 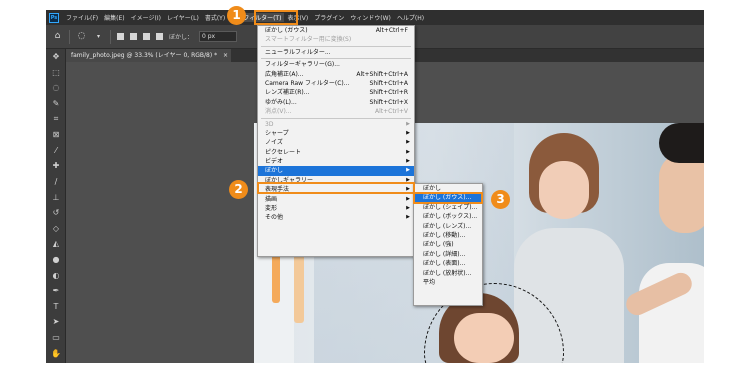 I want to click on menu-item-distort: 変形 ▶, so click(x=336, y=208).